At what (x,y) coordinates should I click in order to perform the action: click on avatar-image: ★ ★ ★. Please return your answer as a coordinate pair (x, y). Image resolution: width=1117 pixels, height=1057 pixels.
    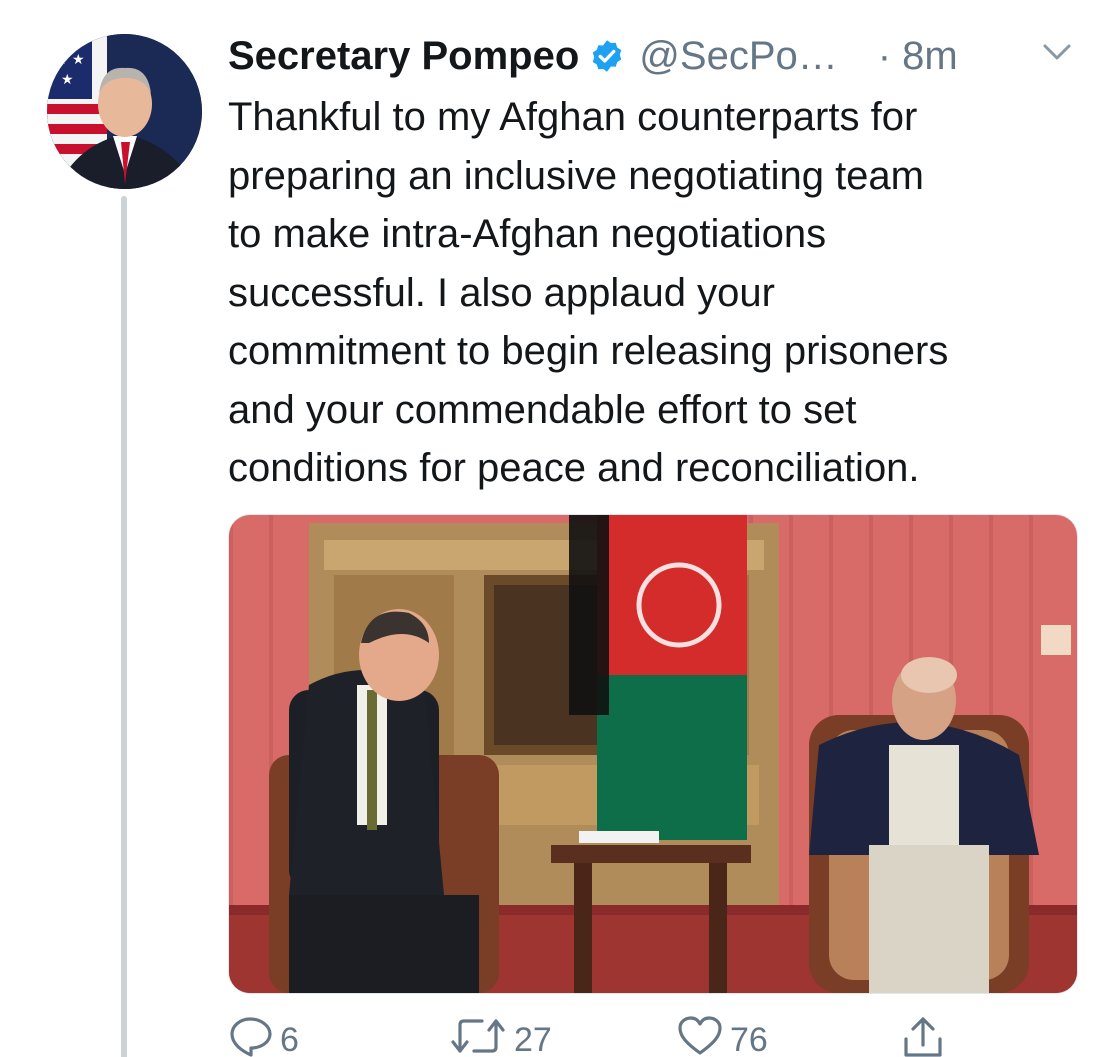
    Looking at the image, I should click on (124, 111).